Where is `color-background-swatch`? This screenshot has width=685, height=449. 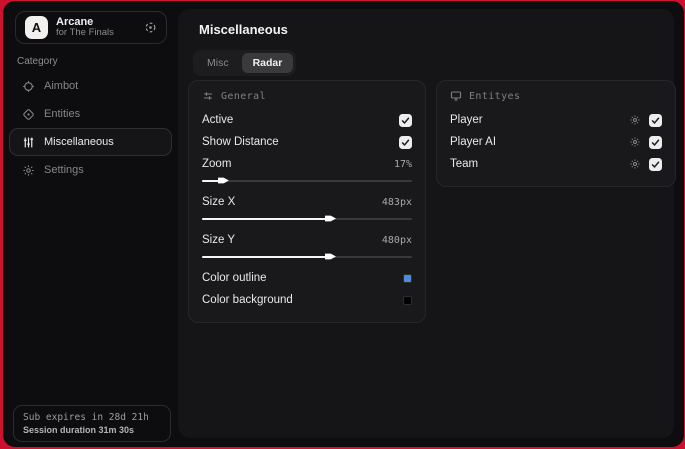 color-background-swatch is located at coordinates (407, 300).